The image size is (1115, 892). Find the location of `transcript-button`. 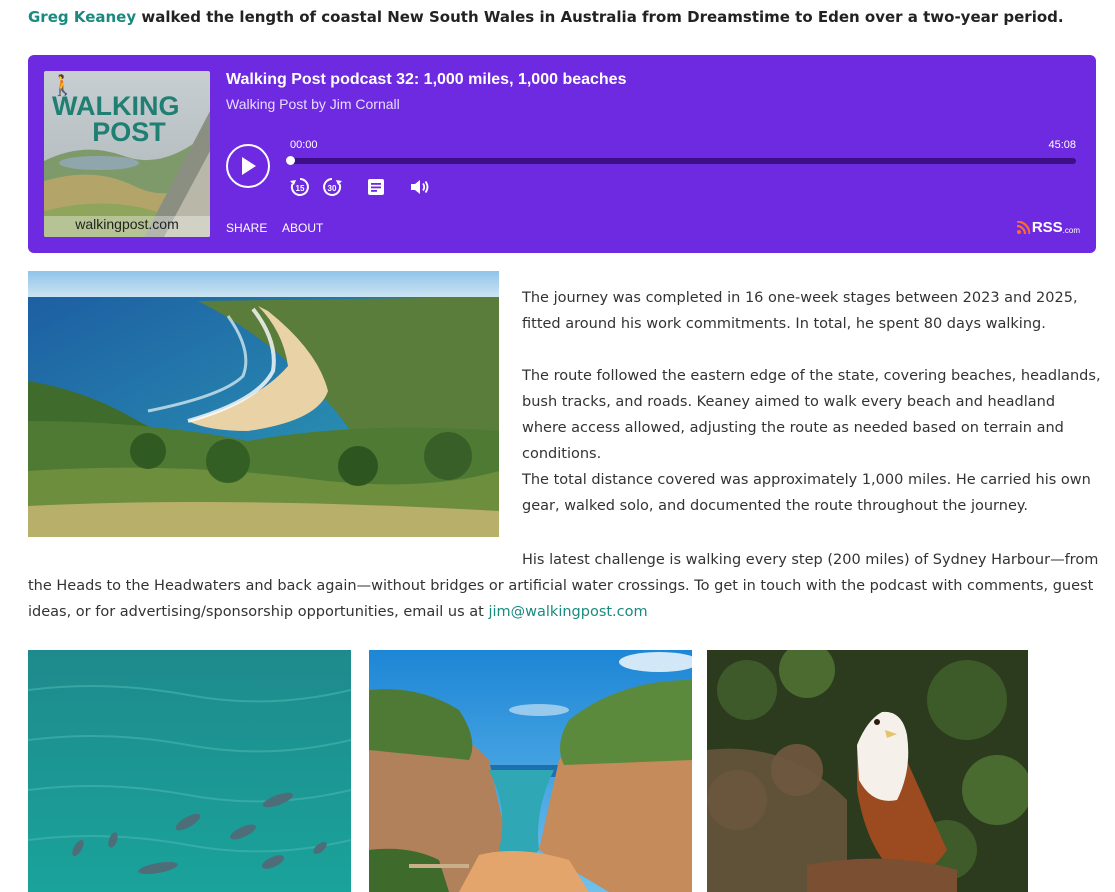

transcript-button is located at coordinates (376, 187).